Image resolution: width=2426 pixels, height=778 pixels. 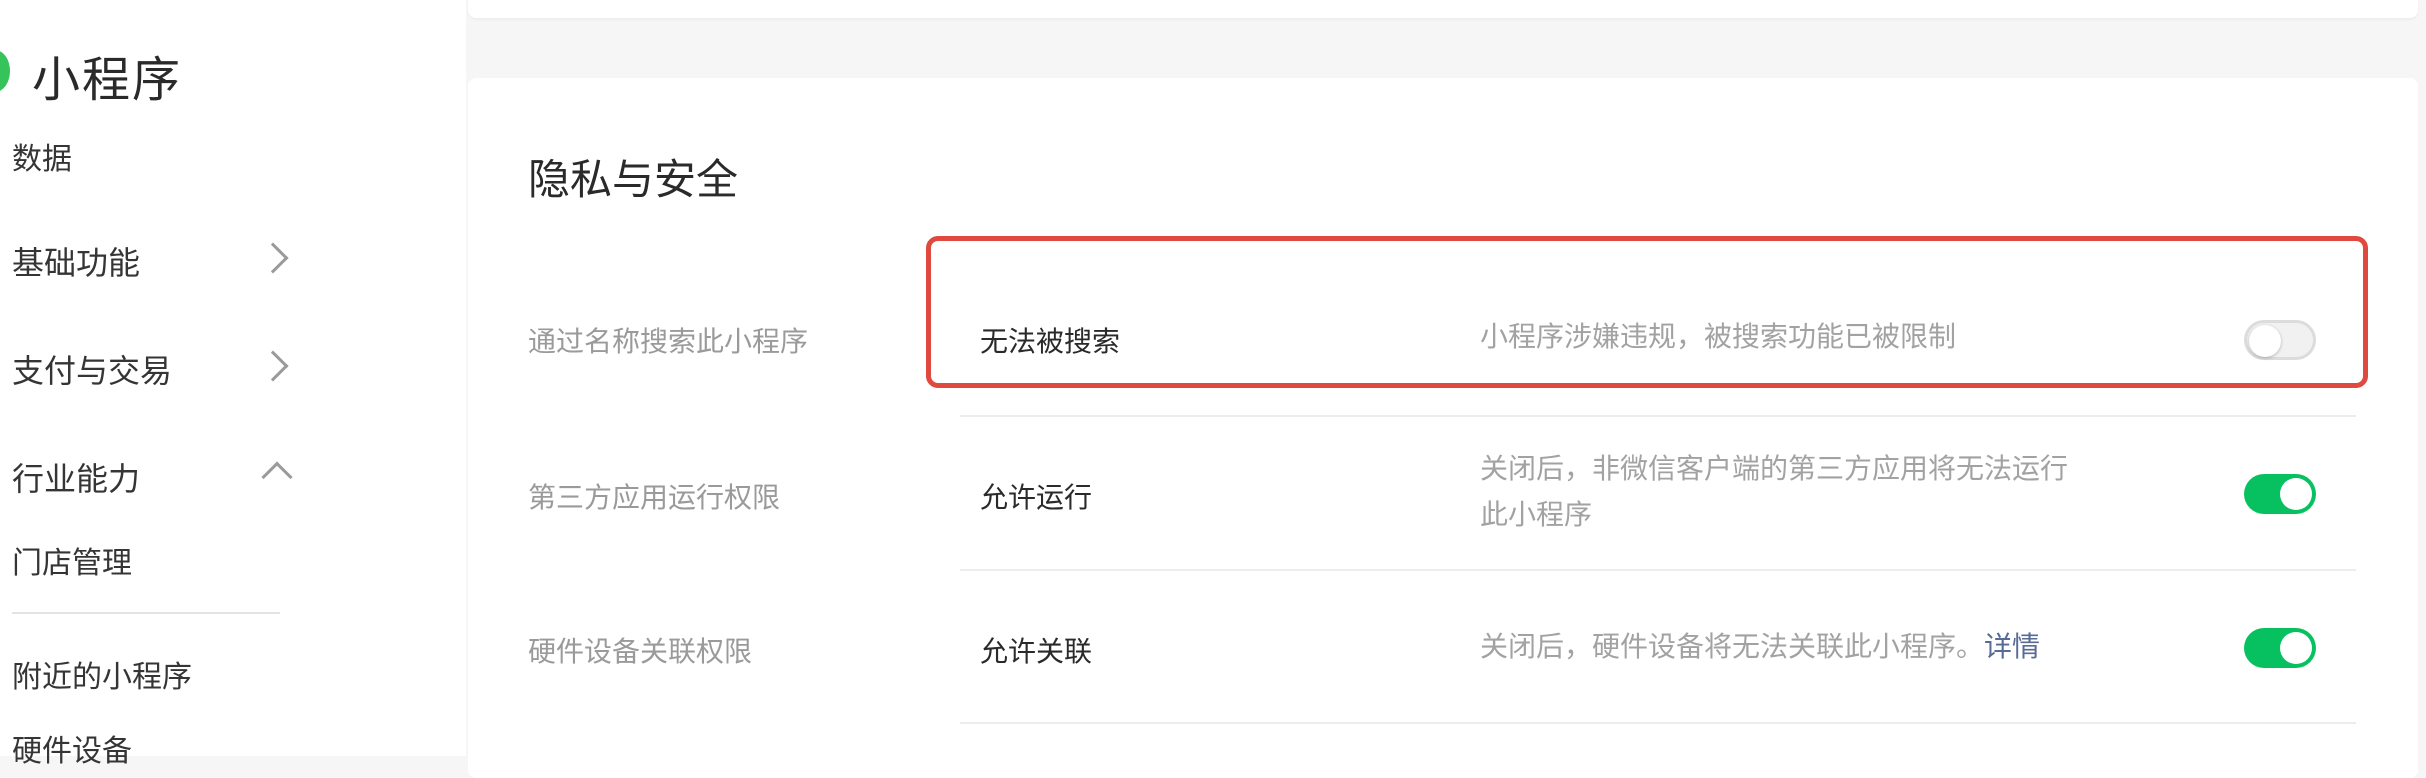 I want to click on setting-desc-third-party: 关闭后，非微信客户端的第三方应用将无法运行 此小程序, so click(x=1790, y=492).